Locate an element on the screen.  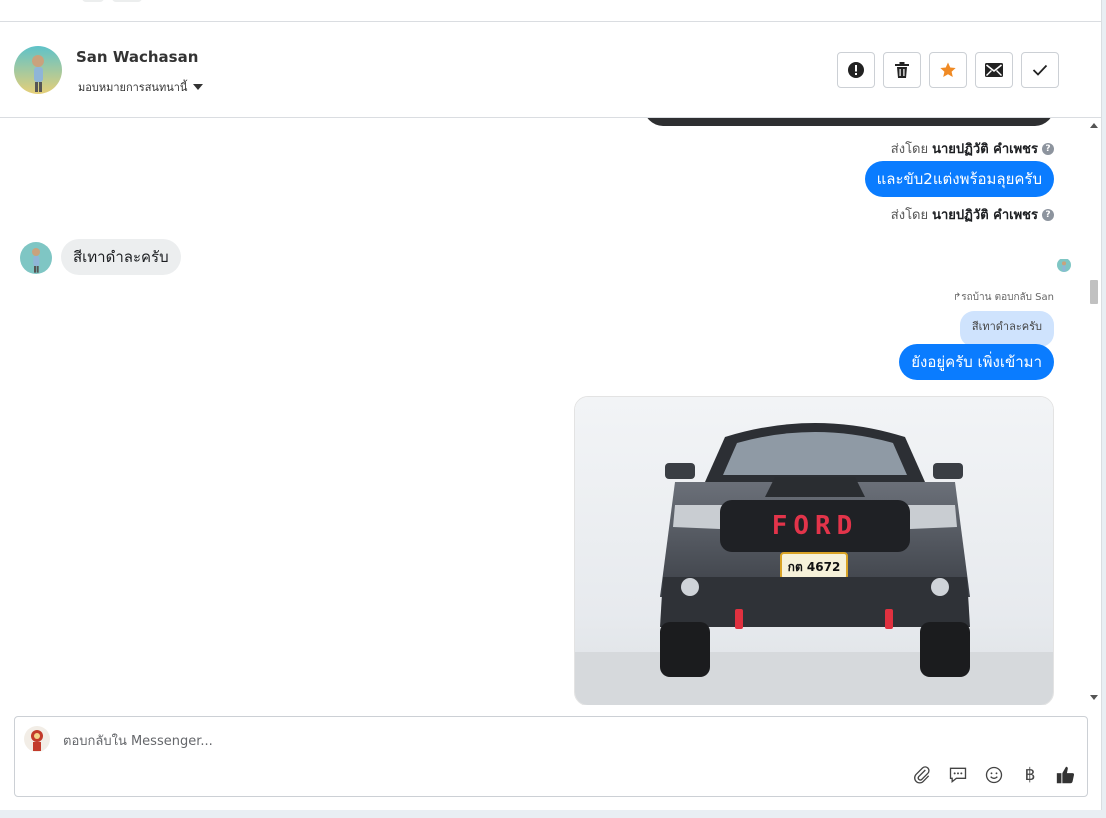
reply-context-label: ↱รถบ้าน ตอบกลับ San is located at coordinates (1003, 297).